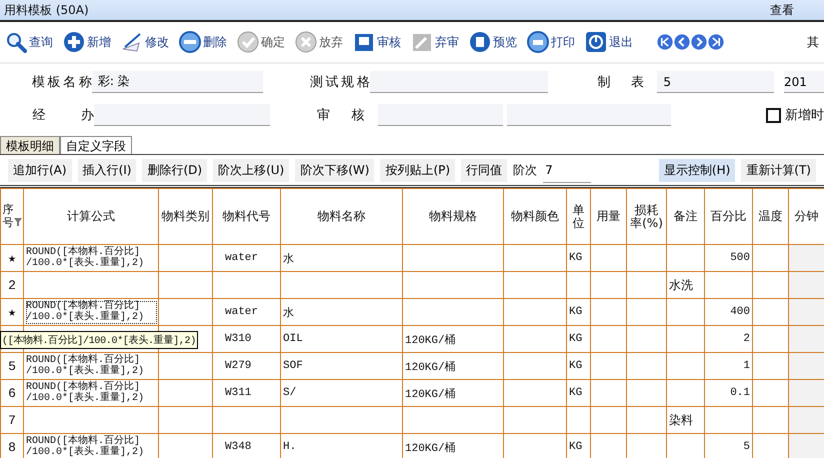 The height and width of the screenshot is (458, 824). Describe the element at coordinates (551, 42) in the screenshot. I see `toolbar-button: 打印` at that location.